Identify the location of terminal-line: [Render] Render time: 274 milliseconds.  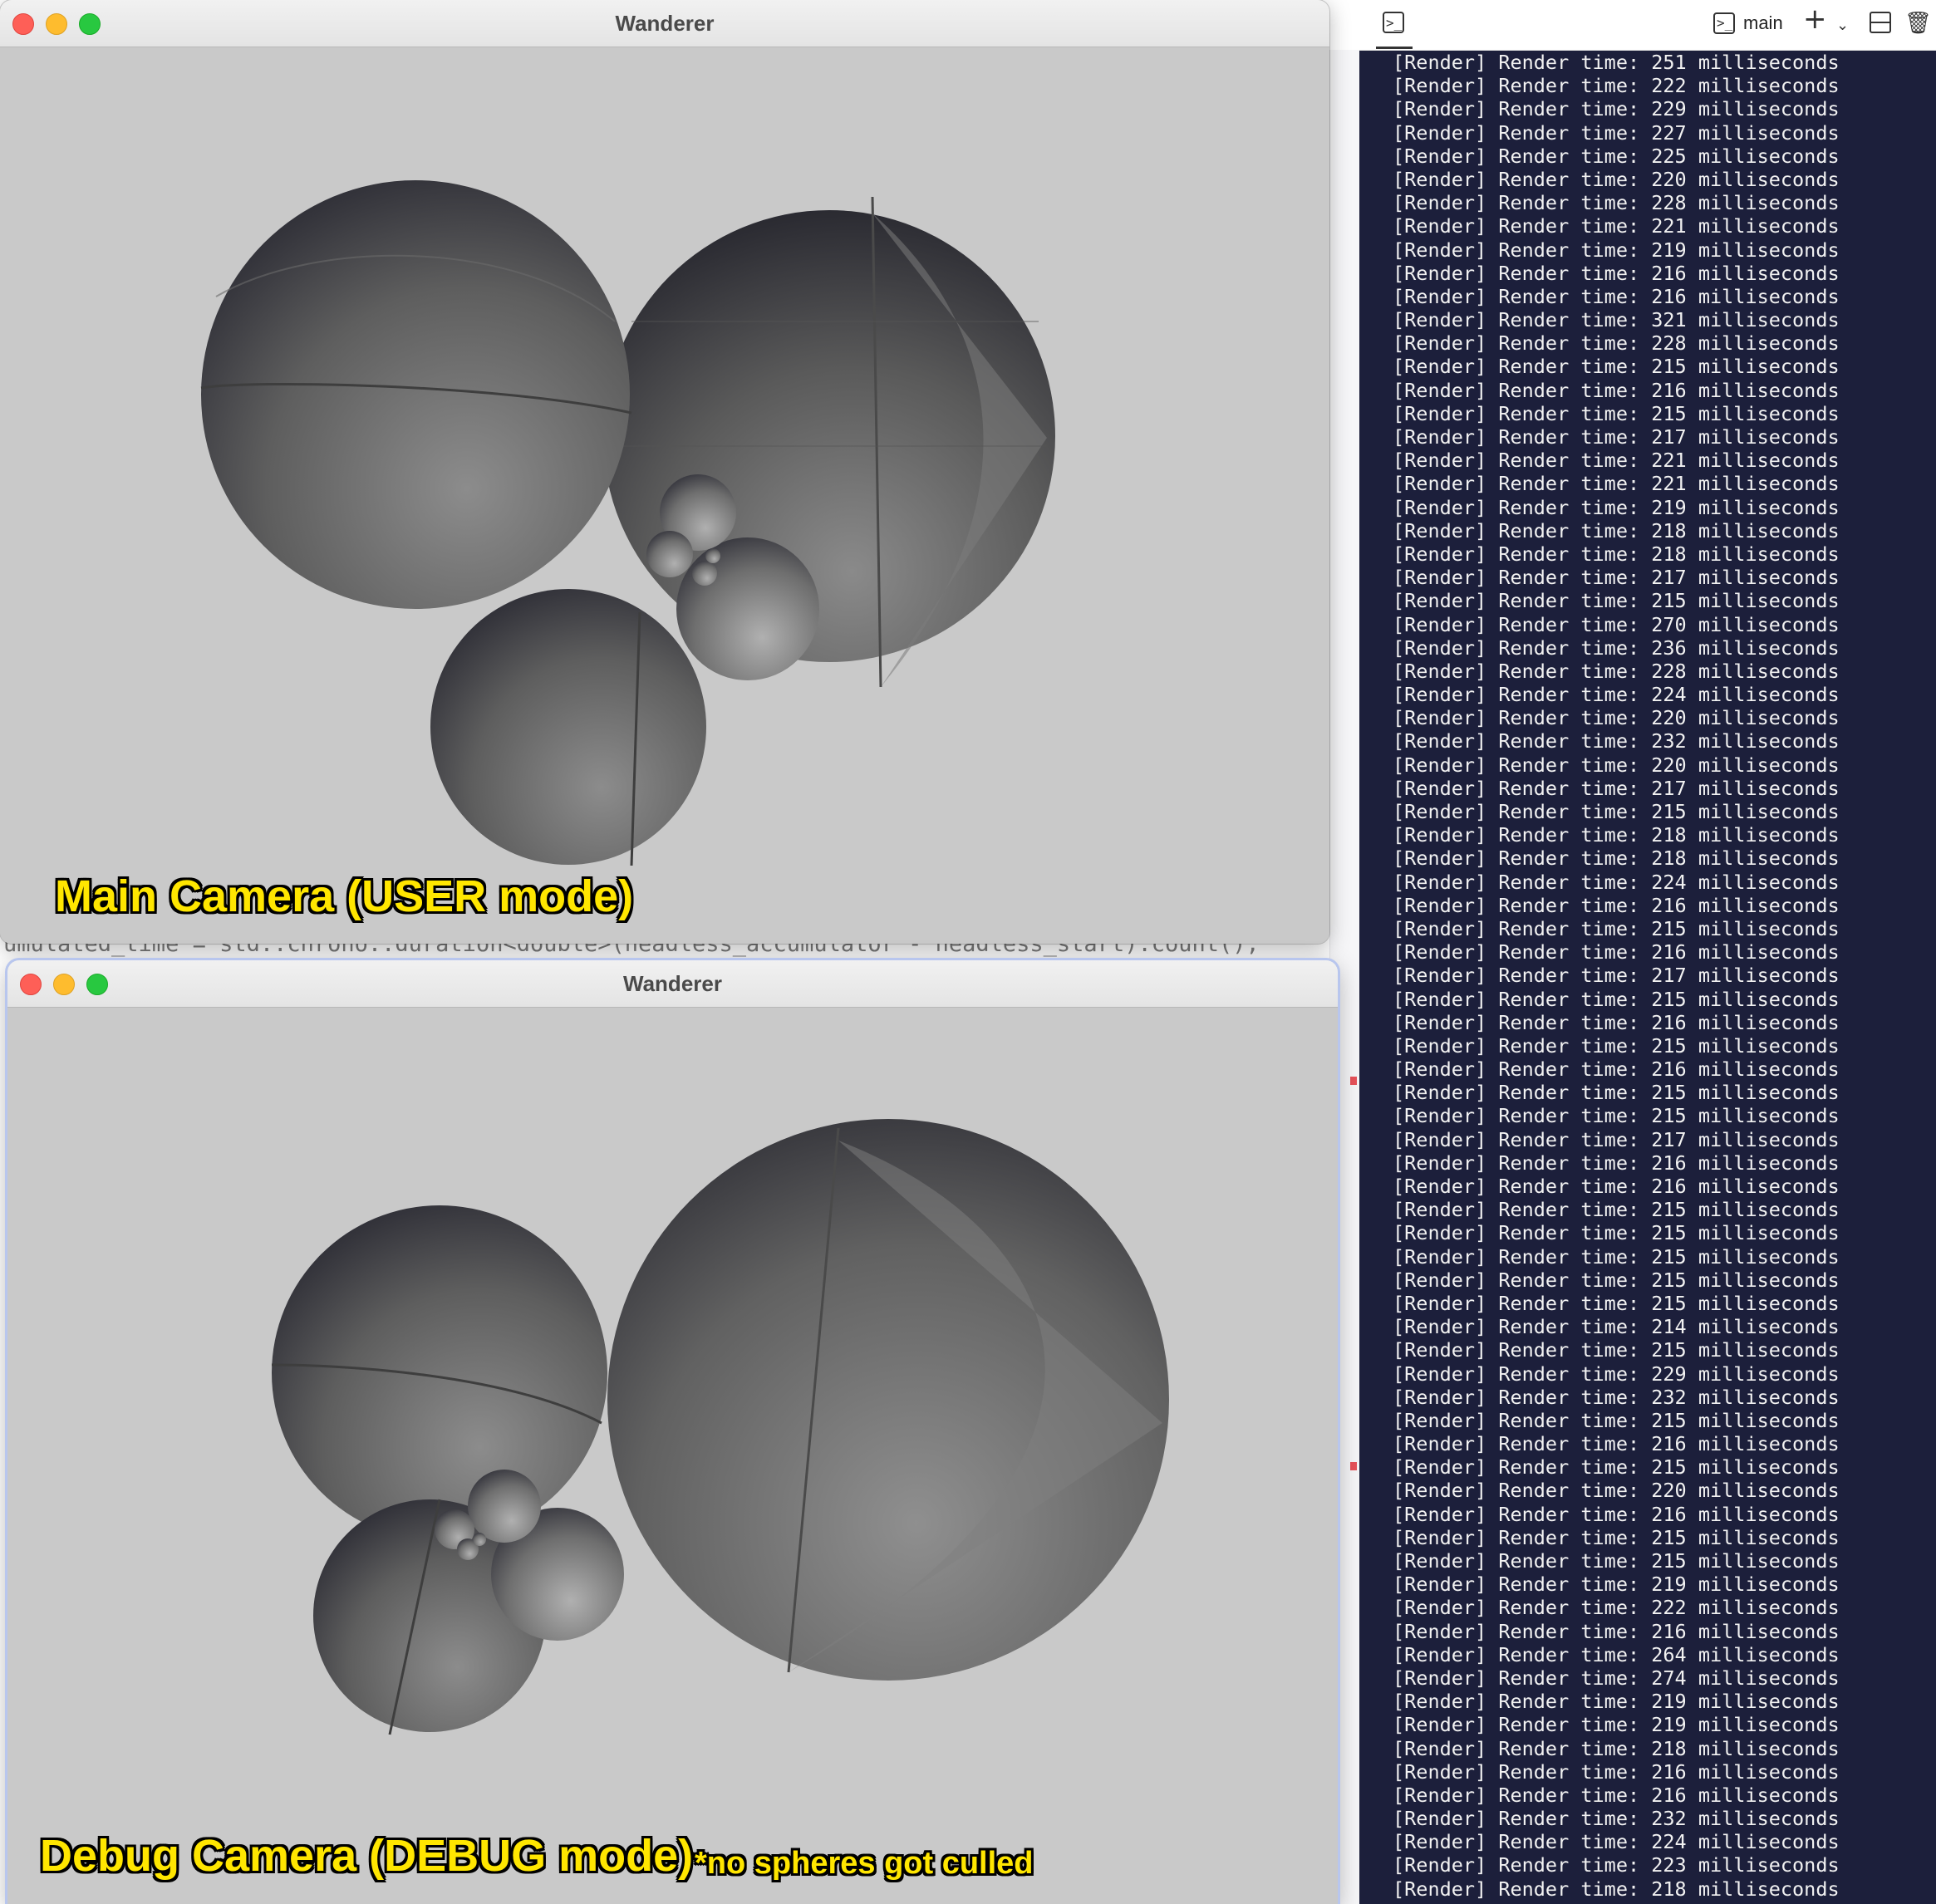
(1617, 1678).